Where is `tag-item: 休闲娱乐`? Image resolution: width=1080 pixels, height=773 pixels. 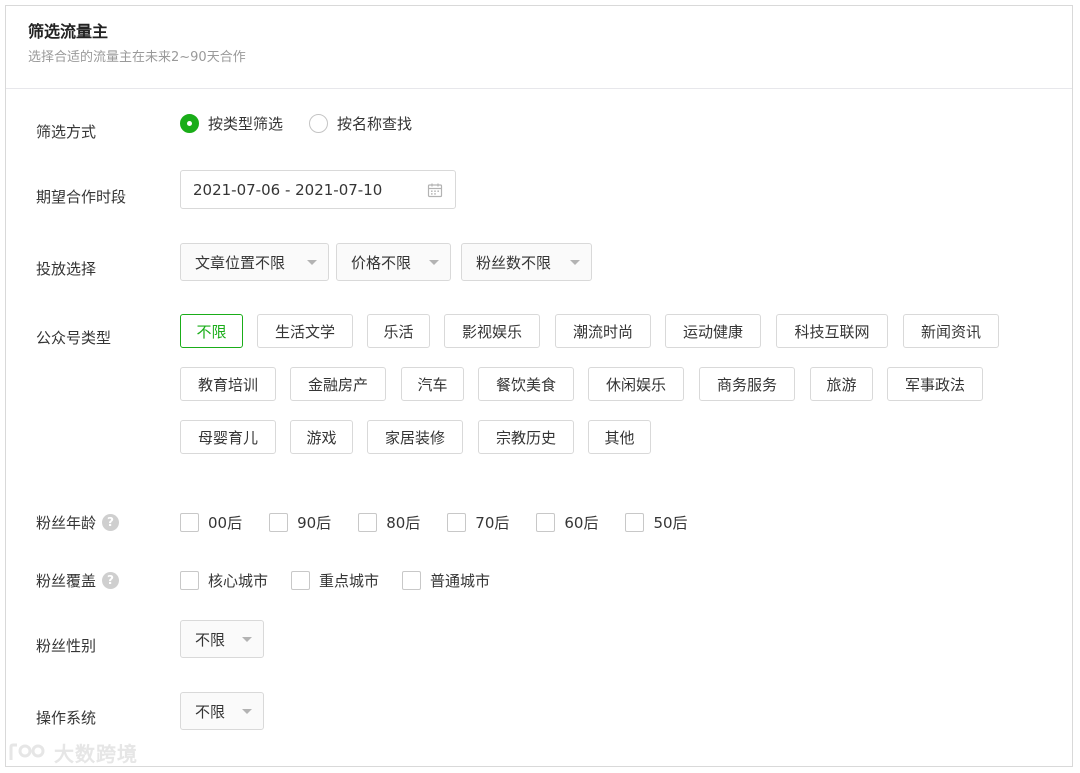
tag-item: 休闲娱乐 is located at coordinates (636, 384).